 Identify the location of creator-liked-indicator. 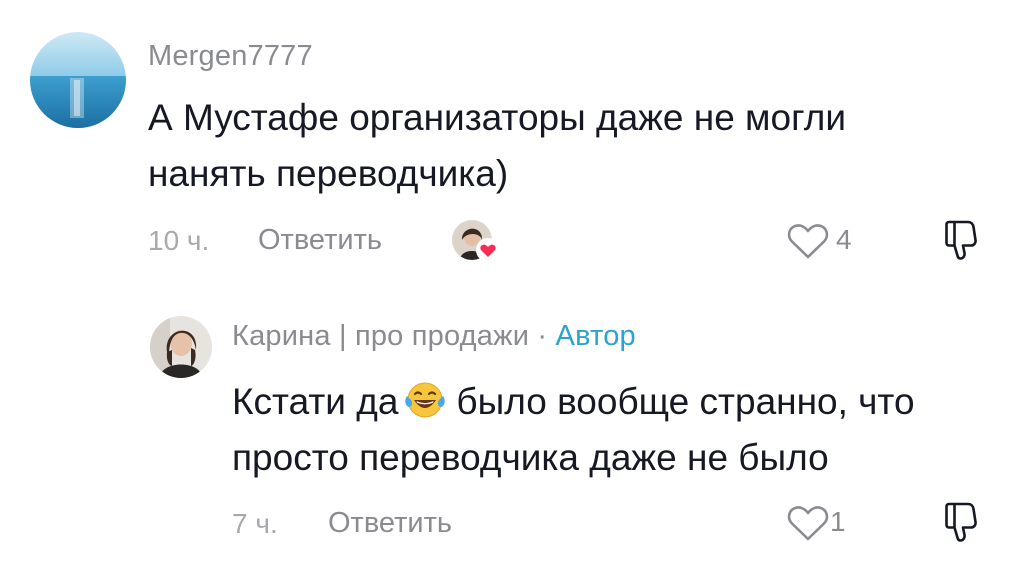
(476, 242).